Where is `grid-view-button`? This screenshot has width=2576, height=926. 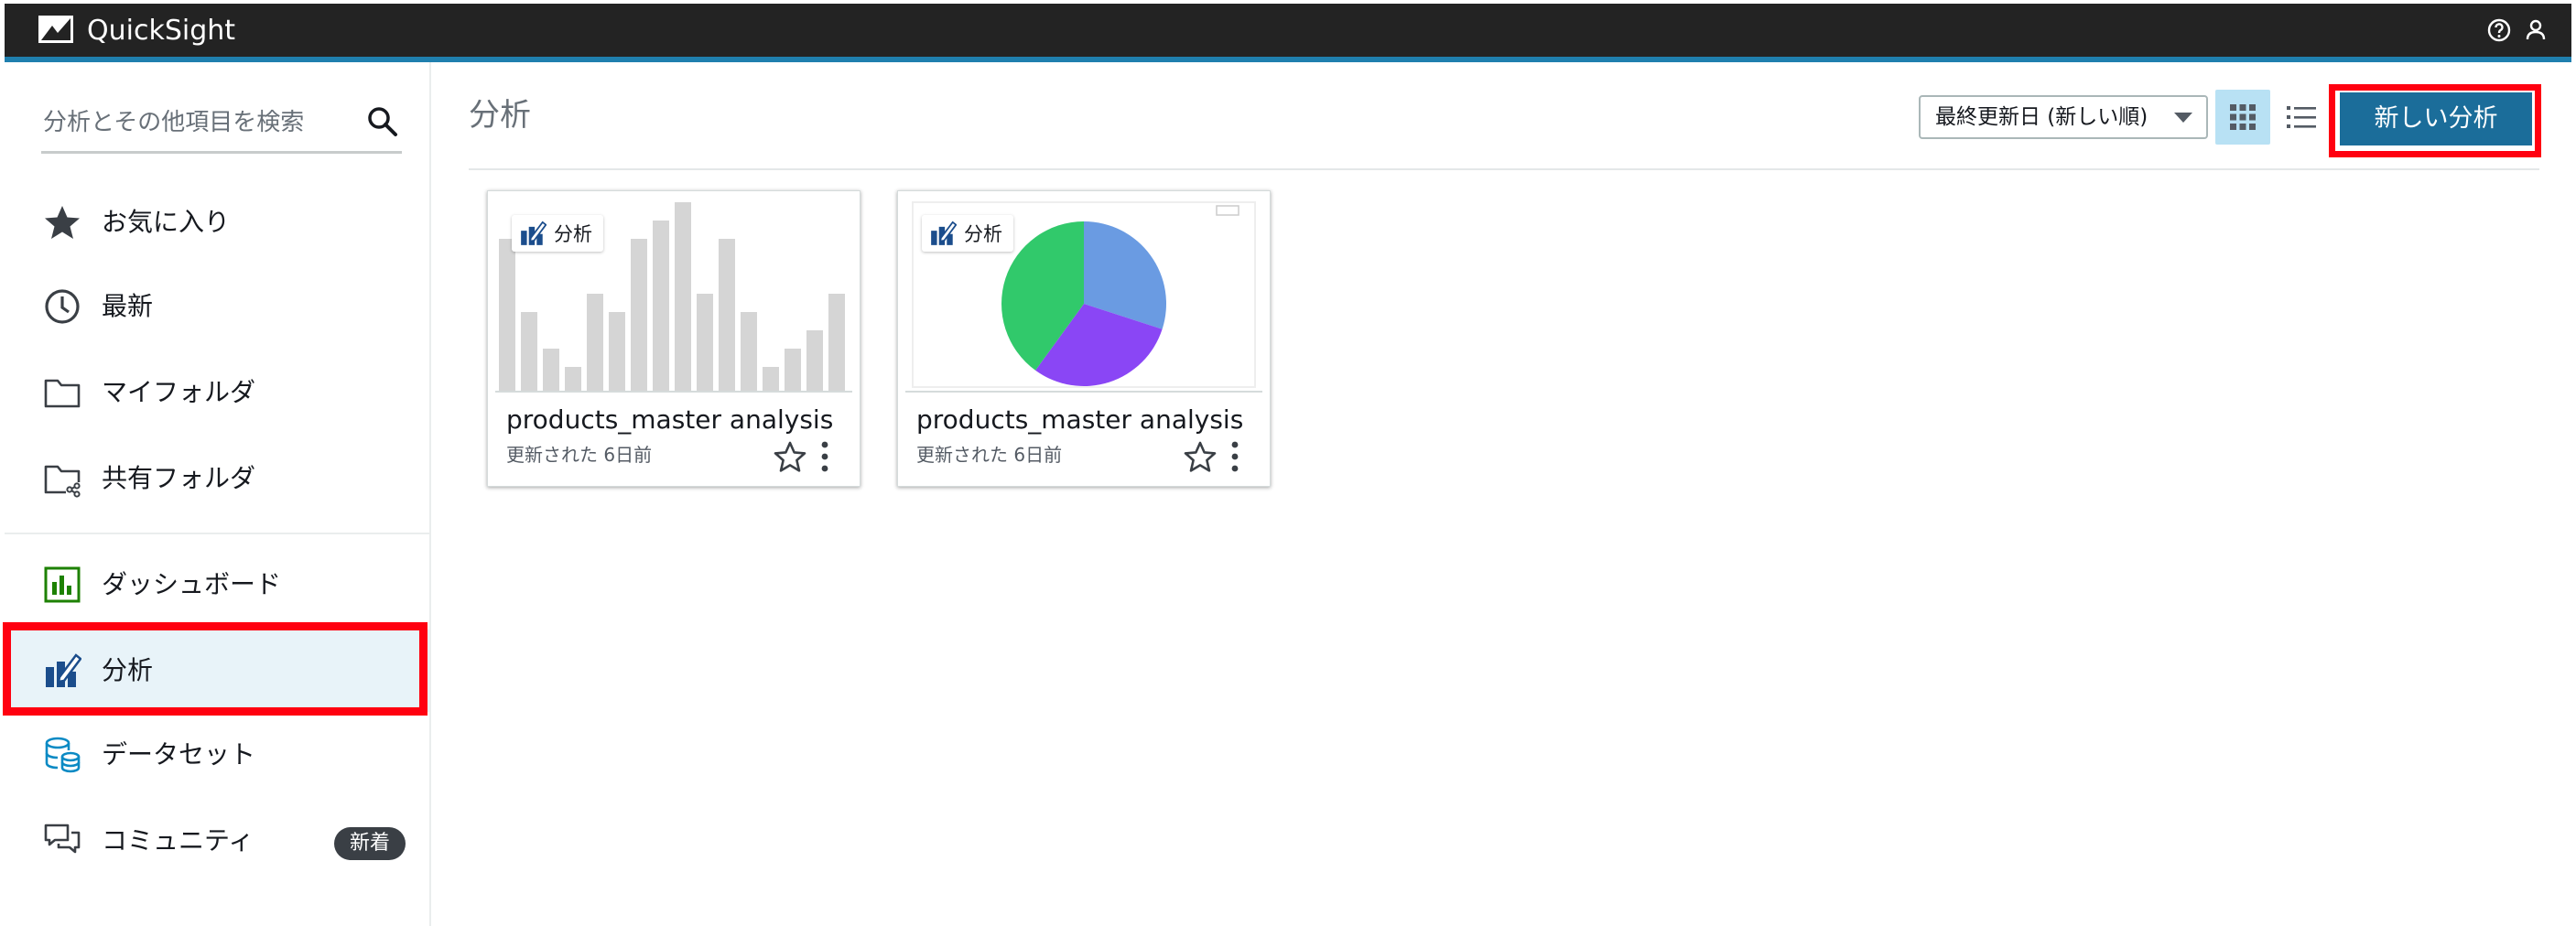 grid-view-button is located at coordinates (2242, 117).